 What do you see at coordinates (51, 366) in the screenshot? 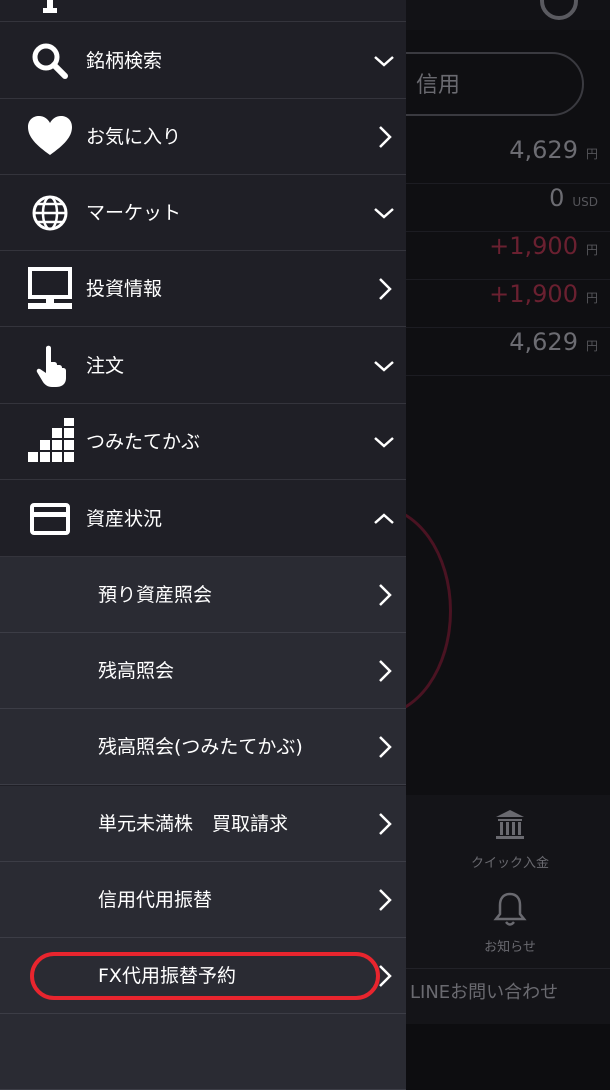
I see `hand-pointer-icon` at bounding box center [51, 366].